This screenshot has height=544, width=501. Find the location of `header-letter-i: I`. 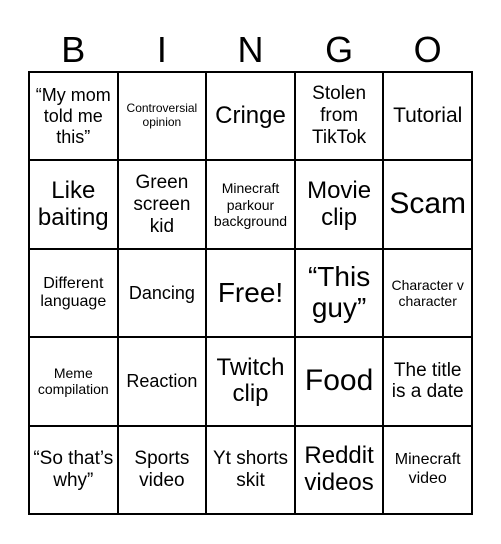

header-letter-i: I is located at coordinates (161, 49).